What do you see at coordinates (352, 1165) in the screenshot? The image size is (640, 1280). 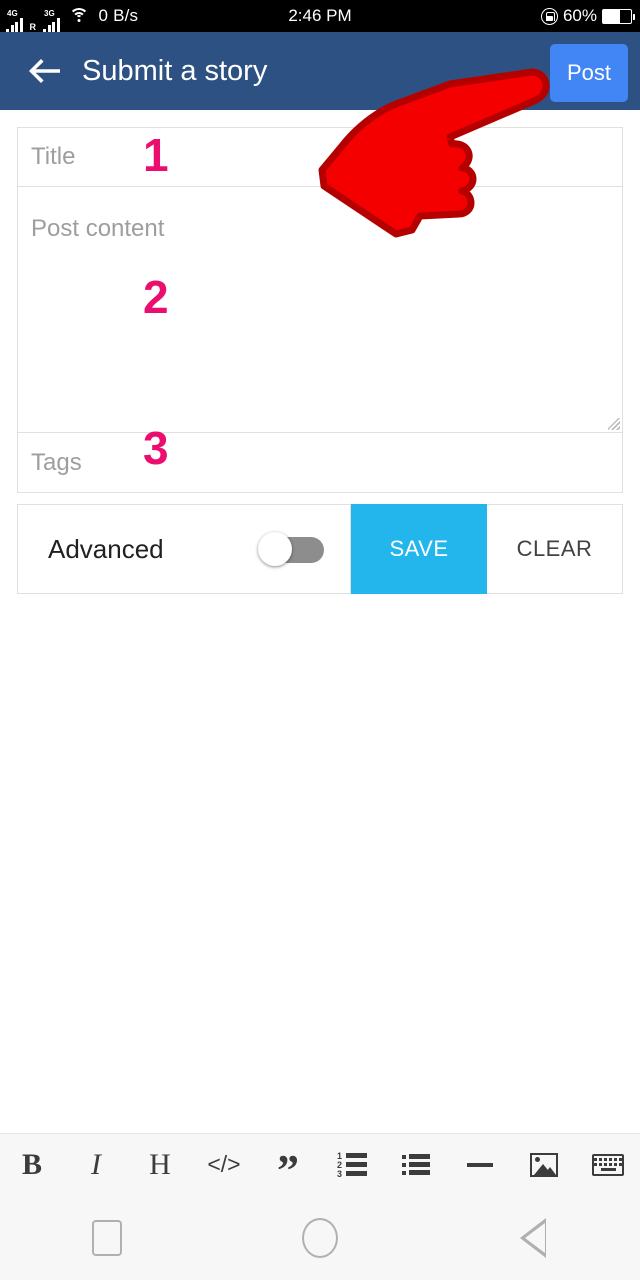 I see `ordered-list-icon: 1 2 3` at bounding box center [352, 1165].